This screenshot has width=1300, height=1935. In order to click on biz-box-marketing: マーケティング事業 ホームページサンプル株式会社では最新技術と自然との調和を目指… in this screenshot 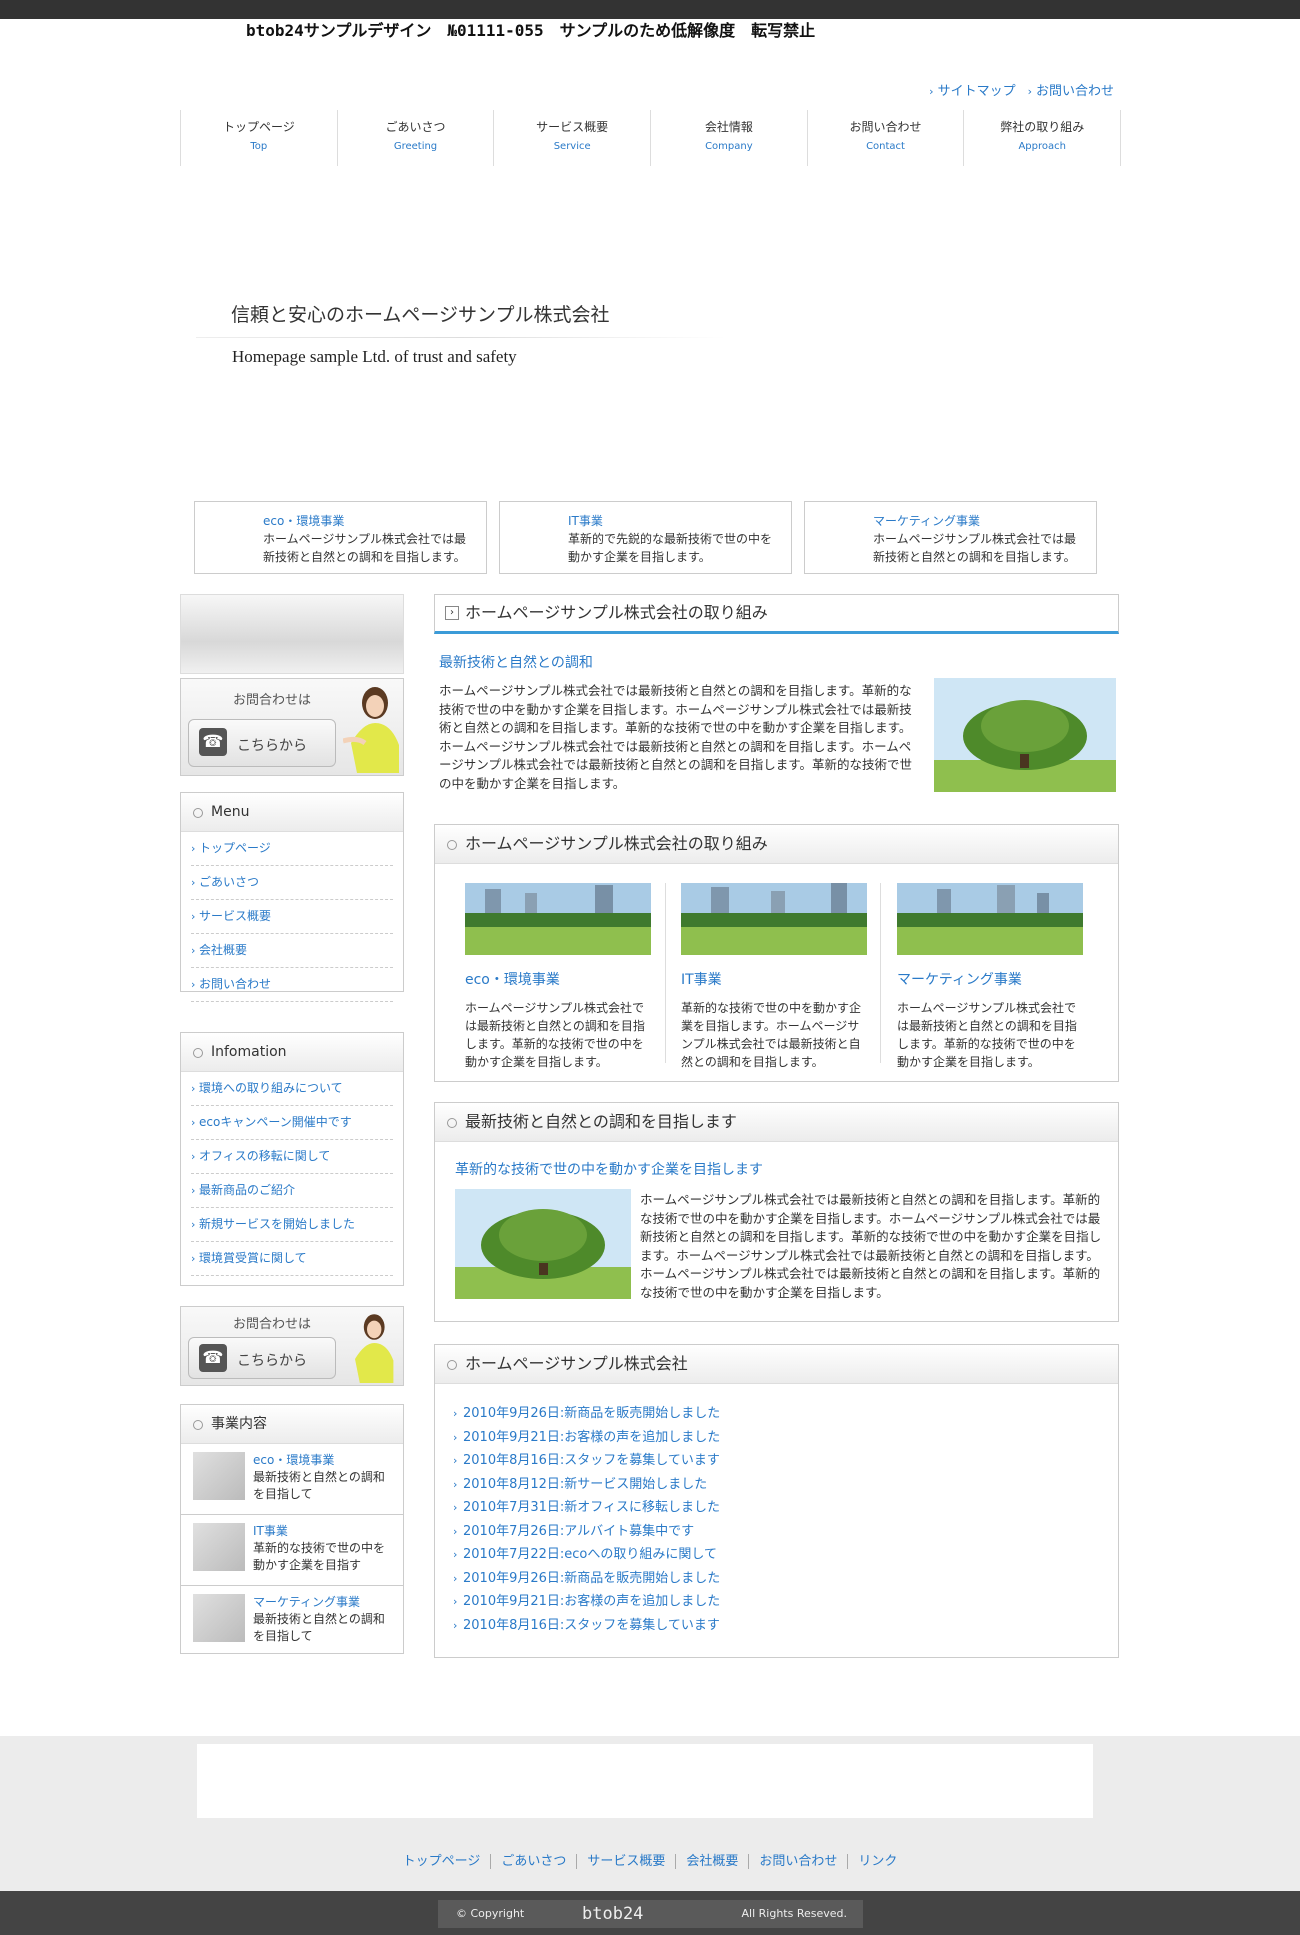, I will do `click(950, 537)`.